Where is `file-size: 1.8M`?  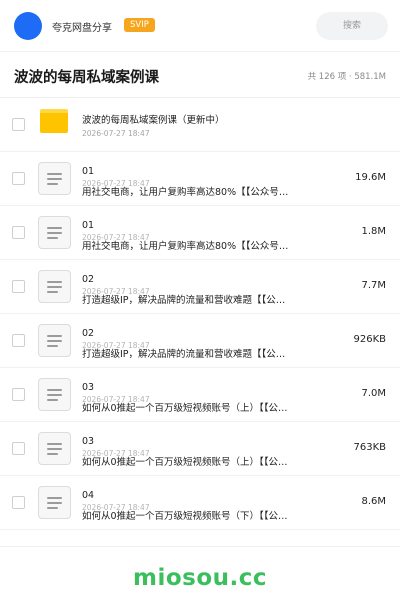
file-size: 1.8M is located at coordinates (373, 231).